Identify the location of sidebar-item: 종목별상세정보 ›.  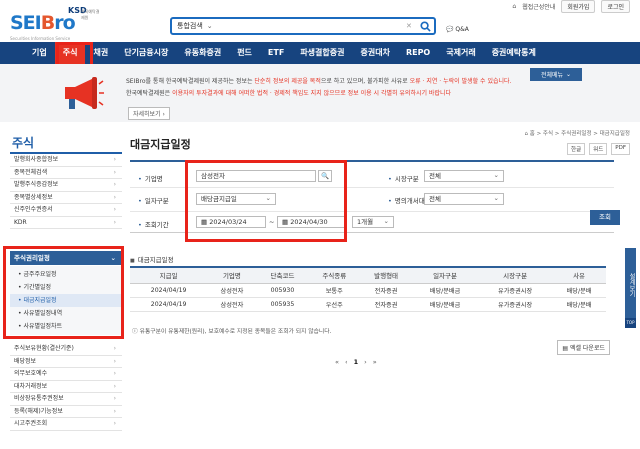
(66, 198).